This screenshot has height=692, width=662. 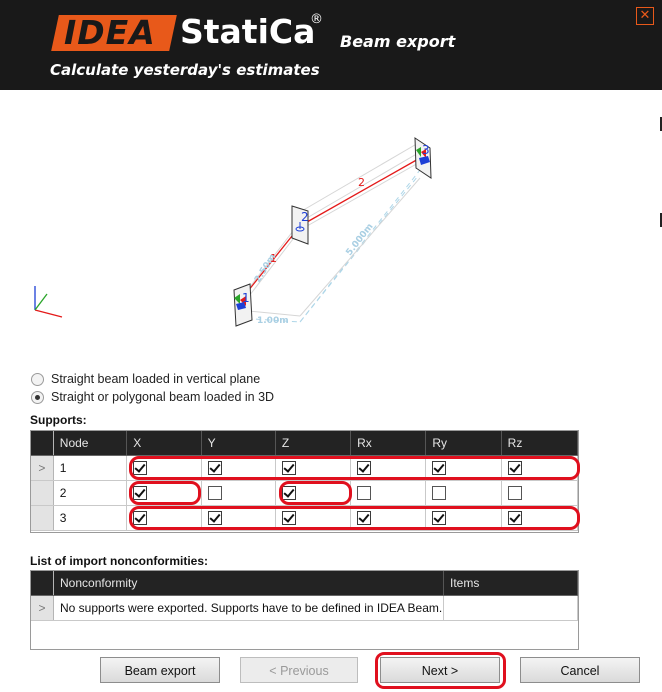 I want to click on dimension-label: 2.50m, so click(x=265, y=268).